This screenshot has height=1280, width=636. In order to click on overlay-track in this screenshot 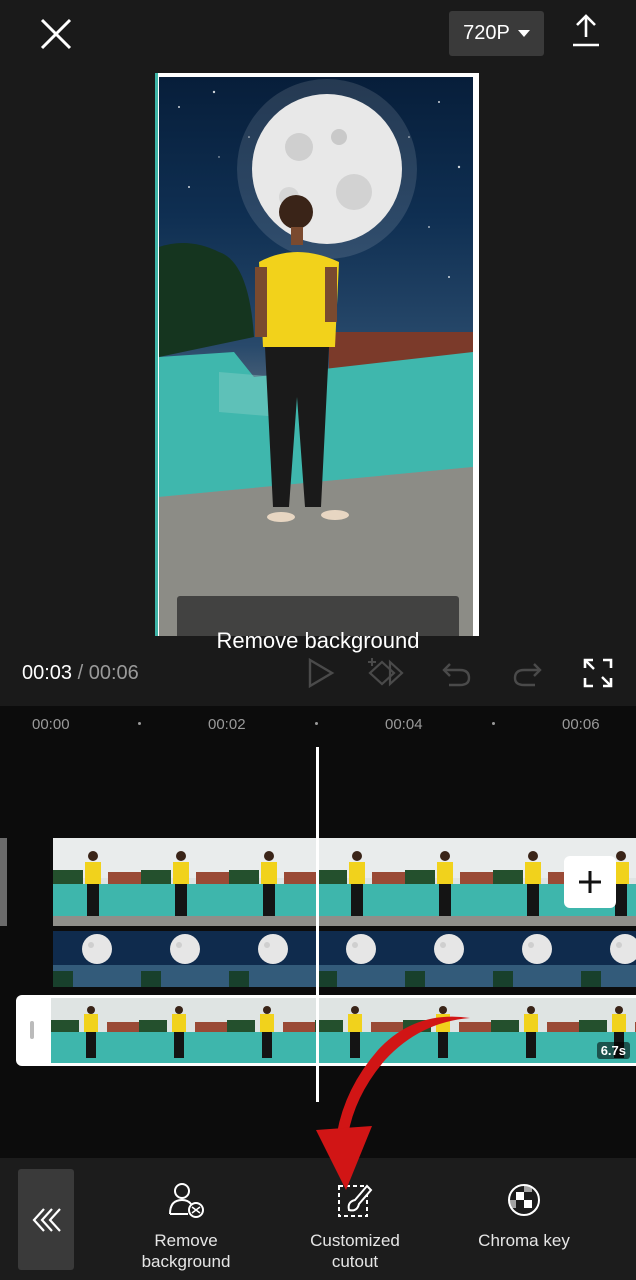, I will do `click(344, 959)`.